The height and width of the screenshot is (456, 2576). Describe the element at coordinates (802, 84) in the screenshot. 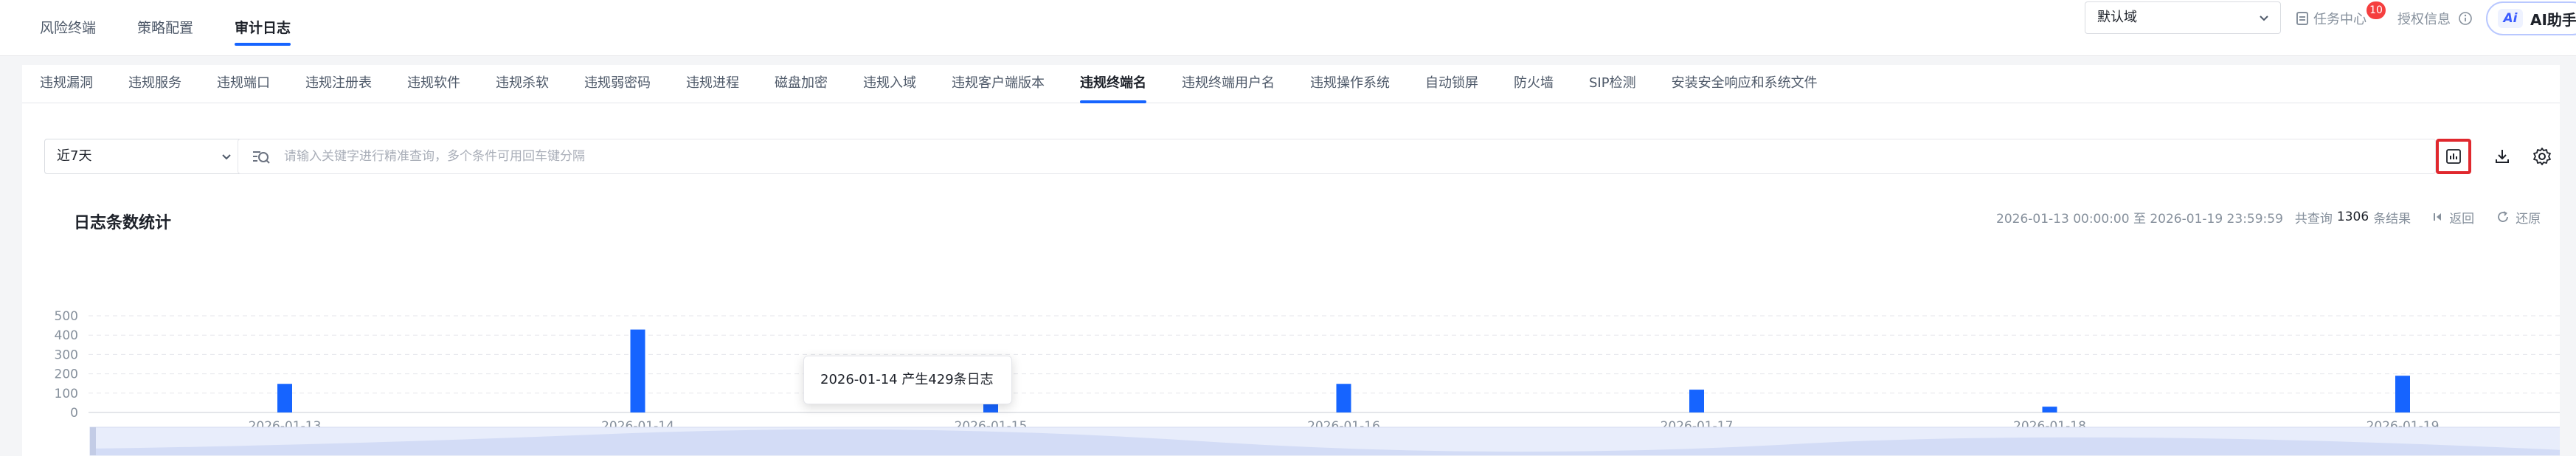

I see `subnav-tab: 磁盘加密` at that location.